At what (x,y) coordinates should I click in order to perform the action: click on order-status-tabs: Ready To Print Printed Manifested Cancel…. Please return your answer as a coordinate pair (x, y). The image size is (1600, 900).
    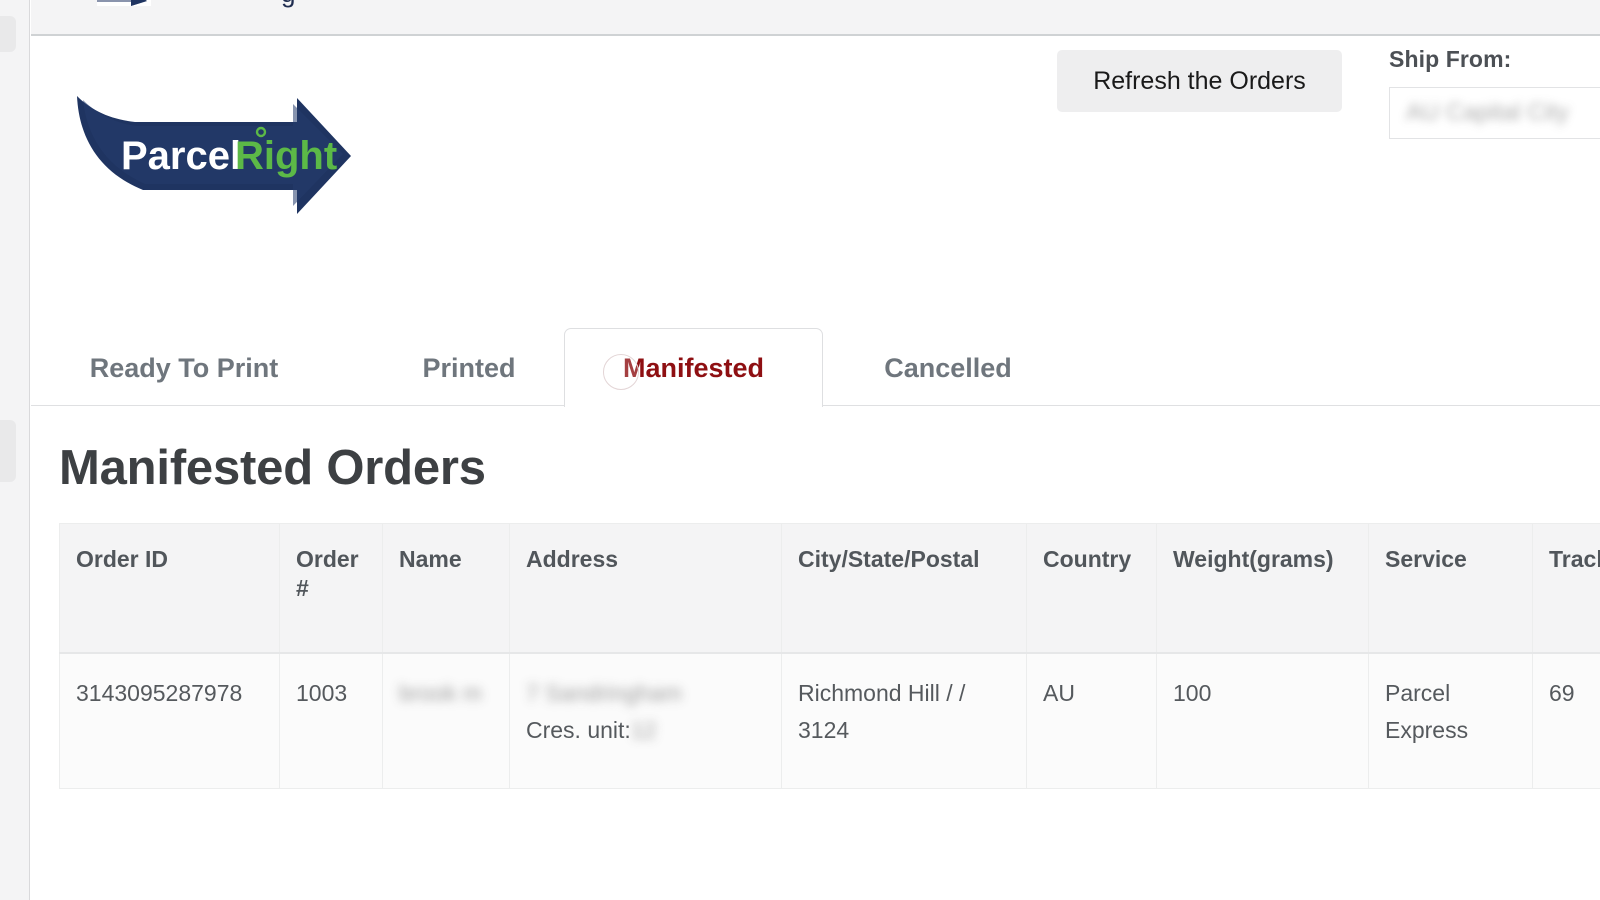
    Looking at the image, I should click on (815, 367).